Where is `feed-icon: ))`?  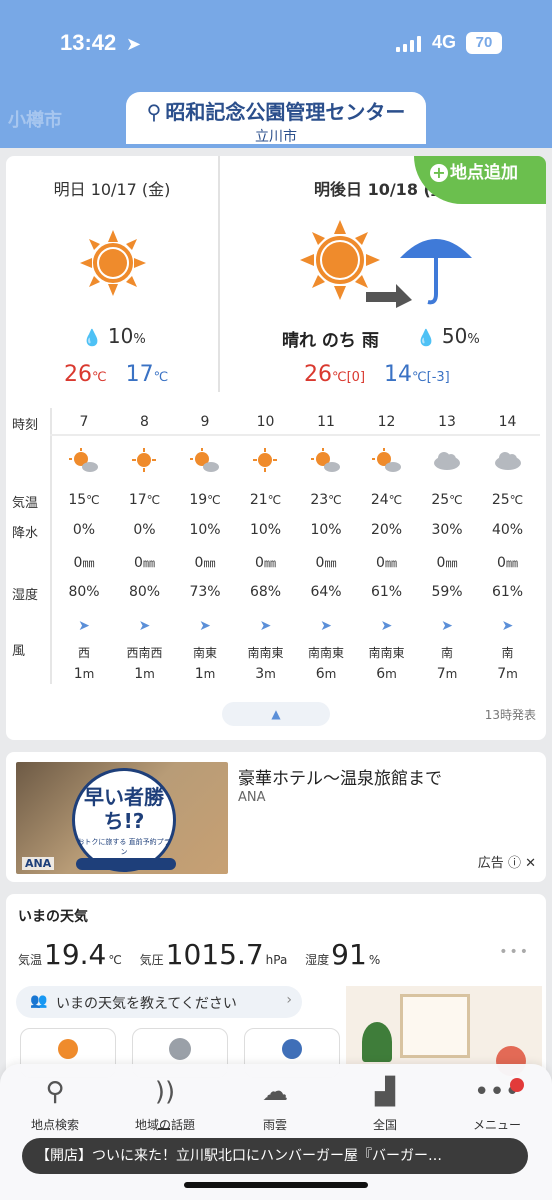
feed-icon: )) is located at coordinates (165, 1092).